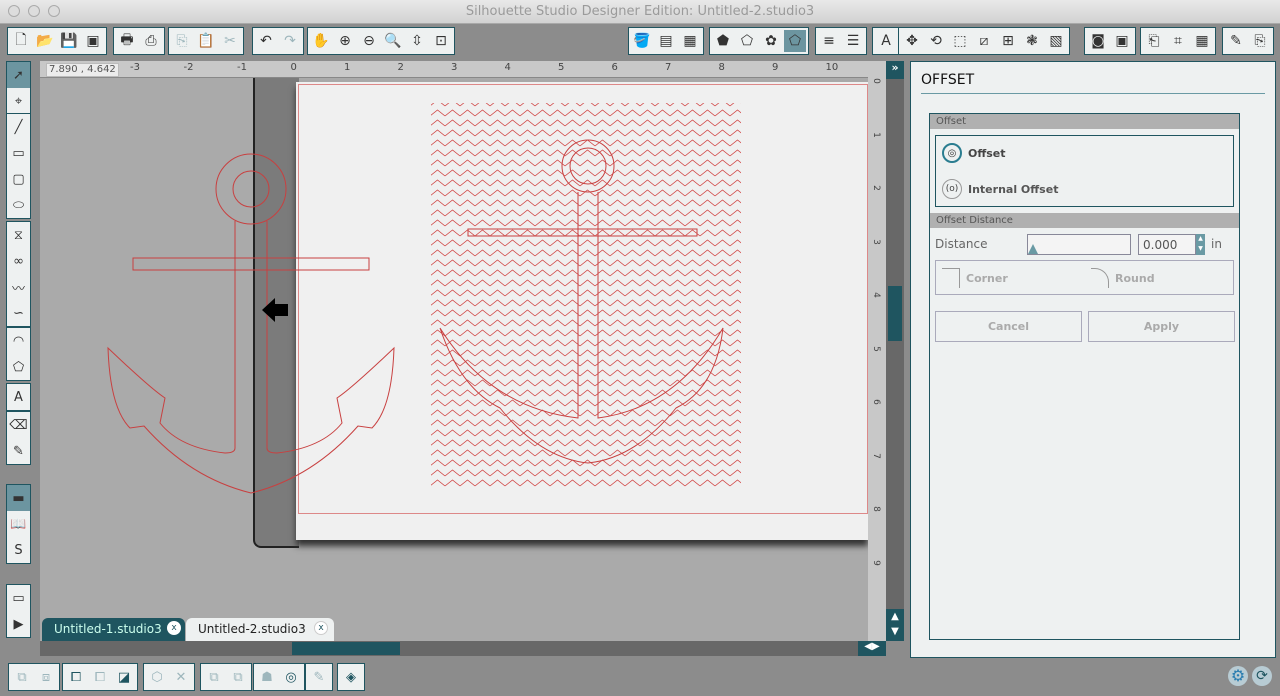  Describe the element at coordinates (18, 598) in the screenshot. I see `send-panel-icon: ▭` at that location.